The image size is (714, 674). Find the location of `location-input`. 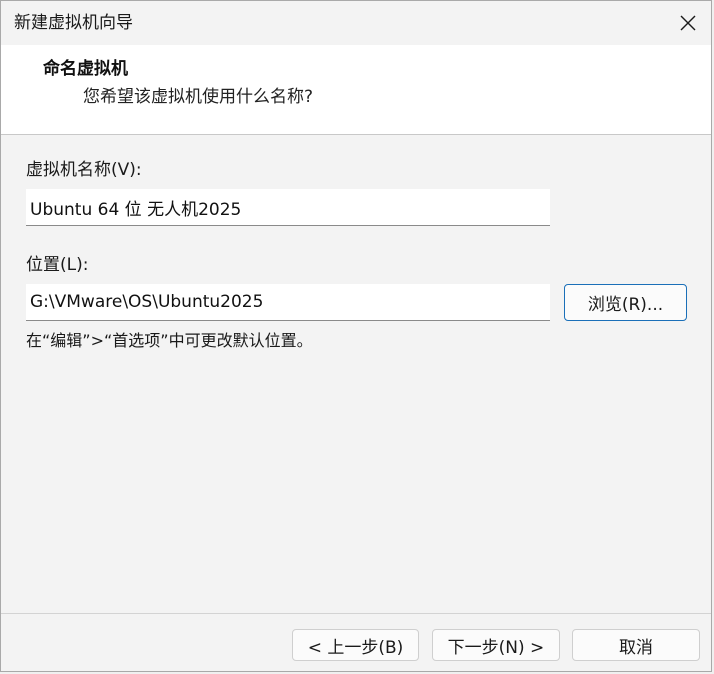

location-input is located at coordinates (288, 302).